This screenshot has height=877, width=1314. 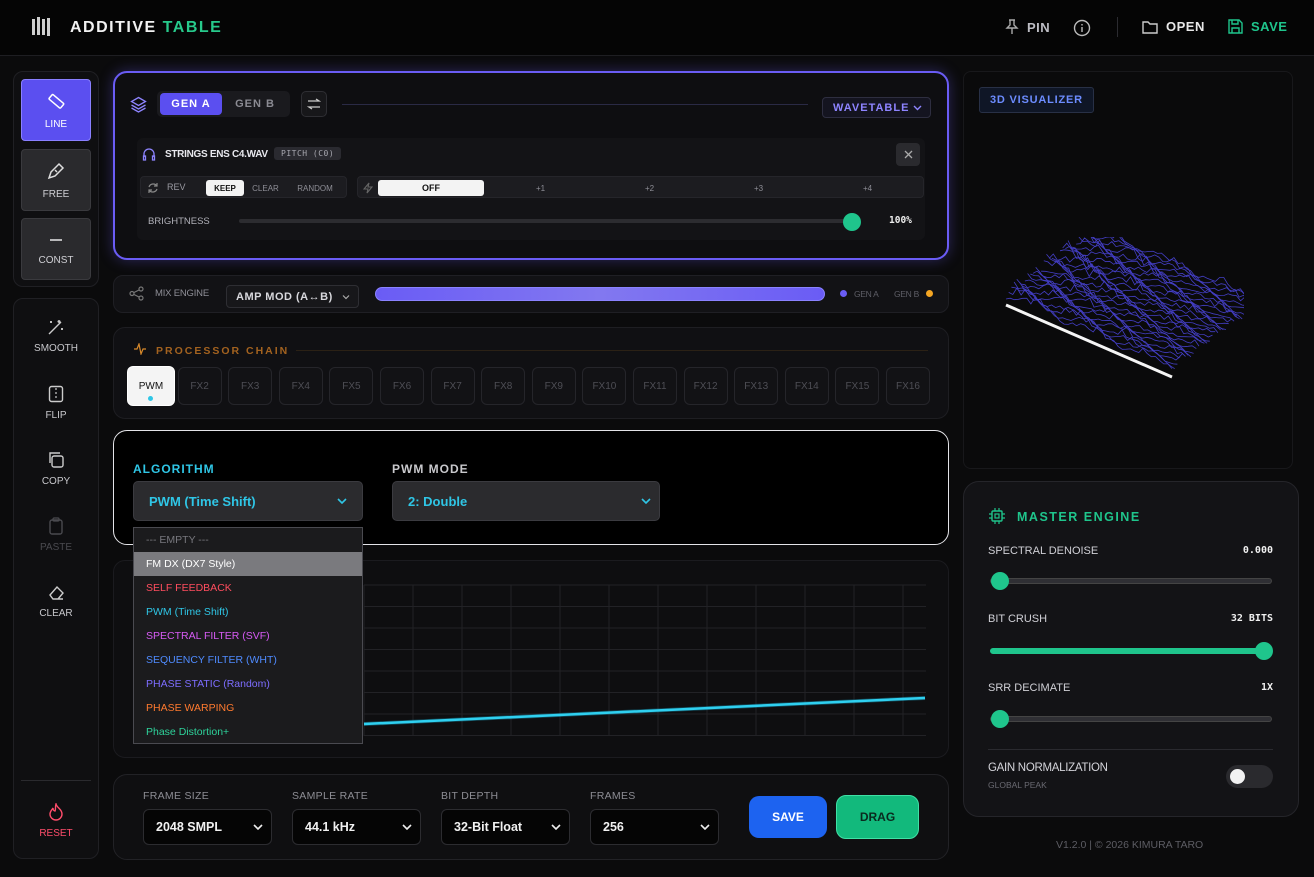 I want to click on tool-free-button: FREE, so click(x=56, y=180).